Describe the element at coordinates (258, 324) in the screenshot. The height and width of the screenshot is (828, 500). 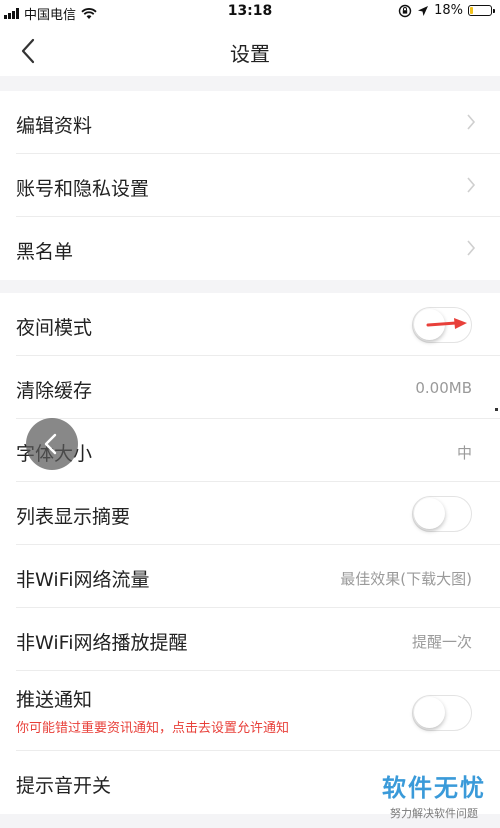
I see `settings-item-night-mode: 夜间模式` at that location.